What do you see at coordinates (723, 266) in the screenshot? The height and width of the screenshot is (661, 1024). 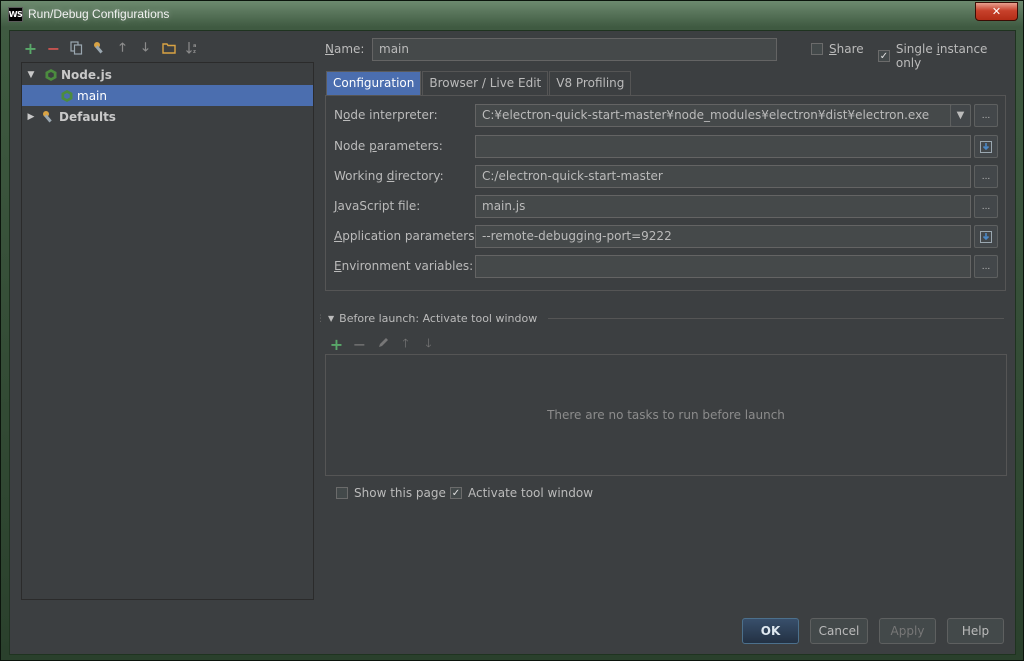 I see `env-variables-field` at bounding box center [723, 266].